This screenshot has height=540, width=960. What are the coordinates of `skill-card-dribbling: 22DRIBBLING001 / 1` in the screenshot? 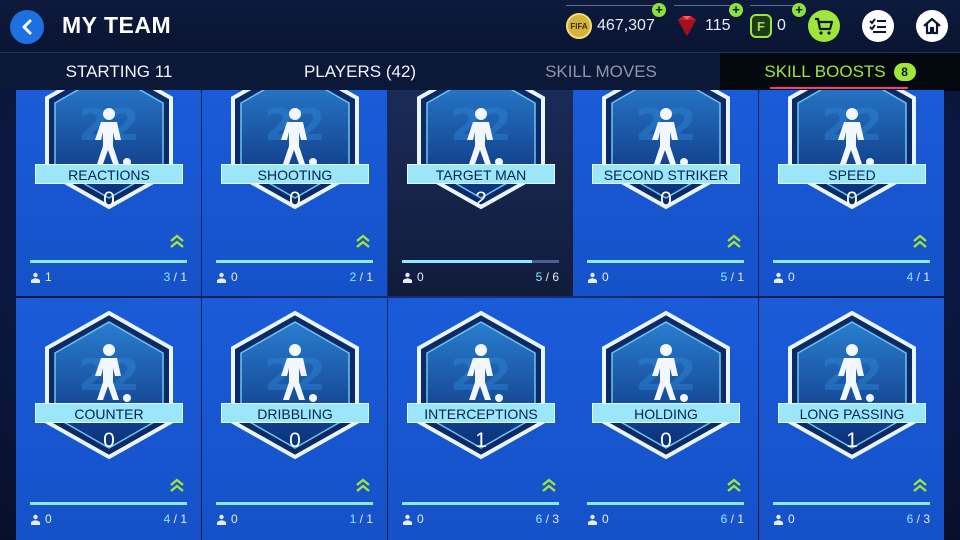 It's located at (294, 419).